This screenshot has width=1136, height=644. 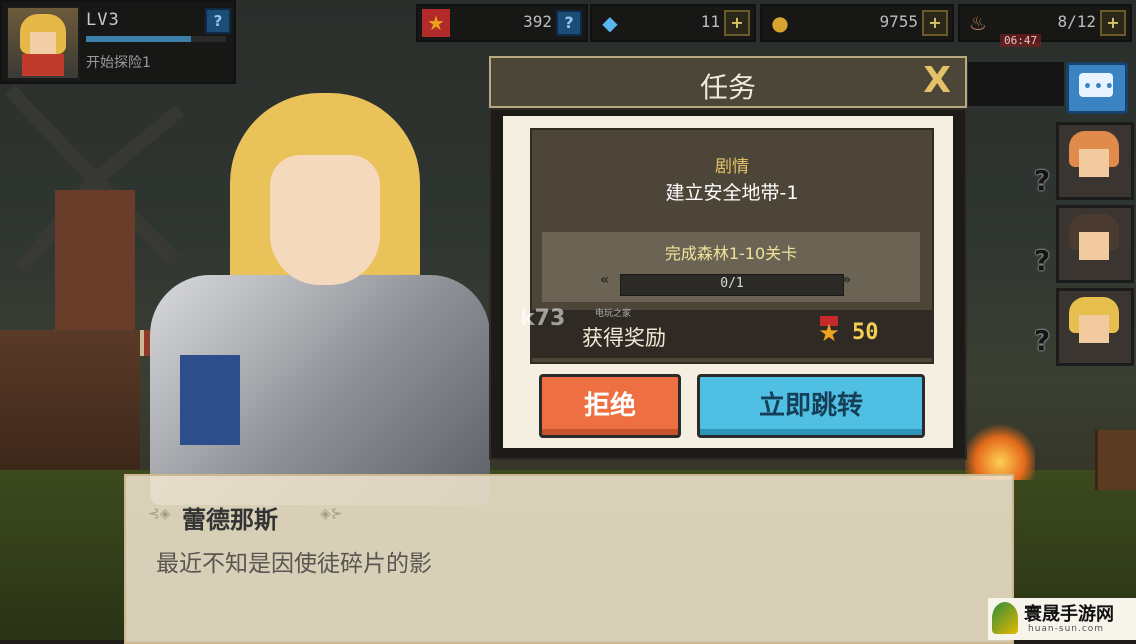 I want to click on diamond-count: 11, so click(x=710, y=21).